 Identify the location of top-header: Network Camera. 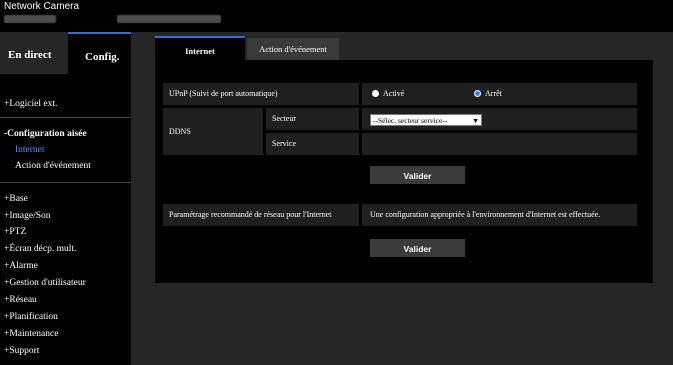
(336, 16).